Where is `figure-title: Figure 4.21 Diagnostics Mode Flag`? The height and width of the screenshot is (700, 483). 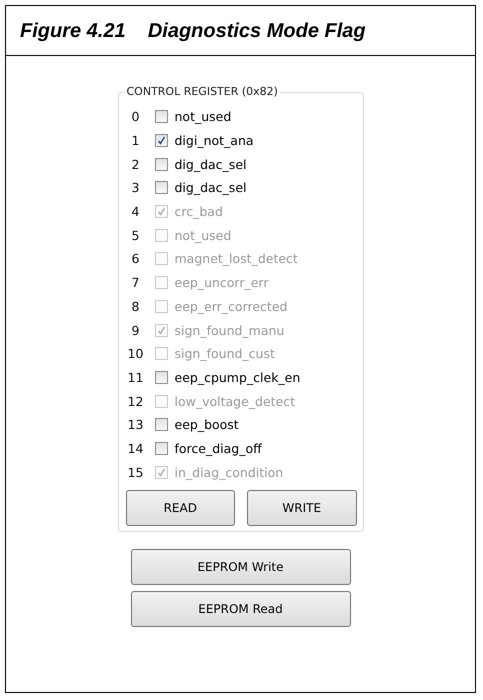
figure-title: Figure 4.21 Diagnostics Mode Flag is located at coordinates (240, 31).